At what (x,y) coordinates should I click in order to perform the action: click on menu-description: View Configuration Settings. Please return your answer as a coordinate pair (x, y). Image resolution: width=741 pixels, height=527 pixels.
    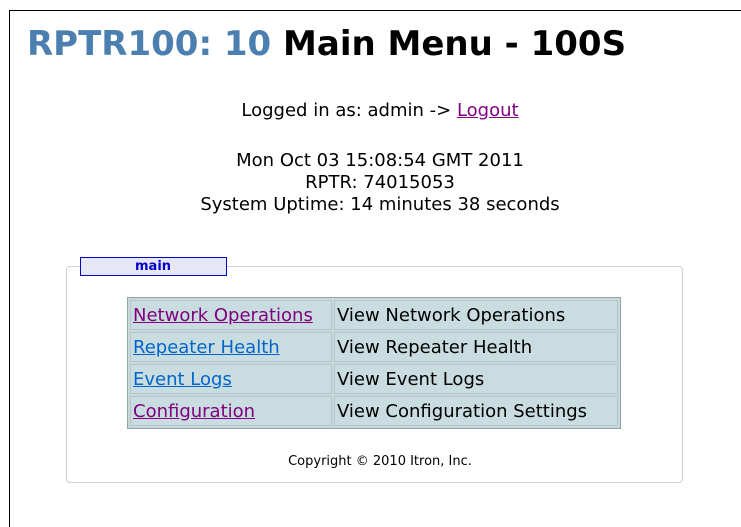
    Looking at the image, I should click on (476, 411).